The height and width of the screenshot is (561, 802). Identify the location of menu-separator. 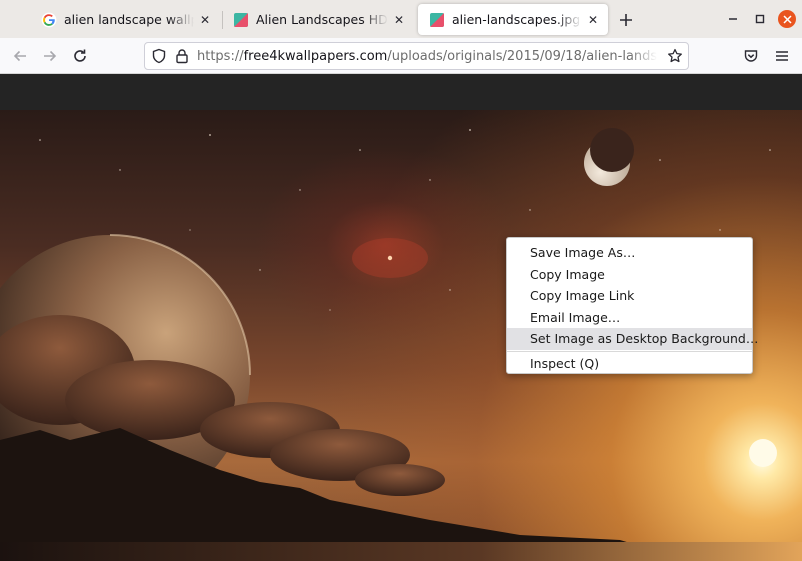
(629, 351).